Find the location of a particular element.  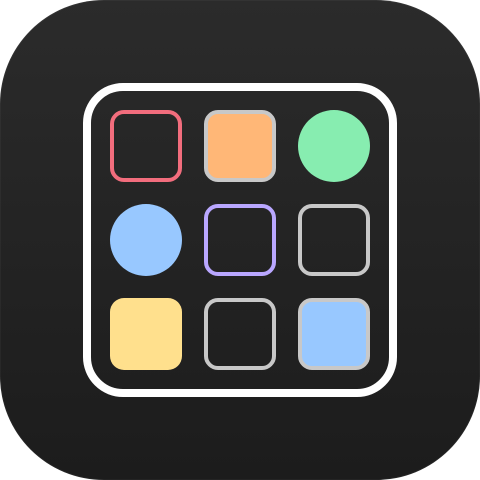

tile-r2-c3-square is located at coordinates (334, 240).